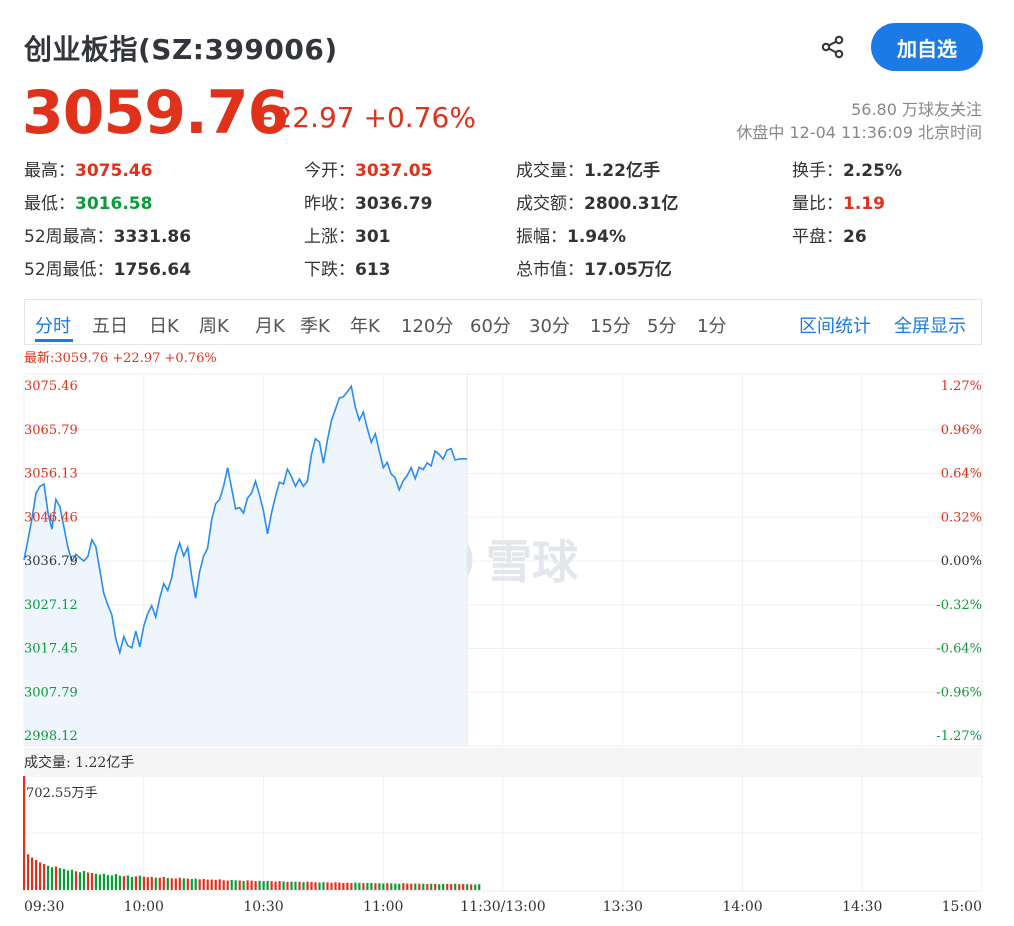 The height and width of the screenshot is (926, 1014). I want to click on stat-item: 换手：2.25%, so click(847, 168).